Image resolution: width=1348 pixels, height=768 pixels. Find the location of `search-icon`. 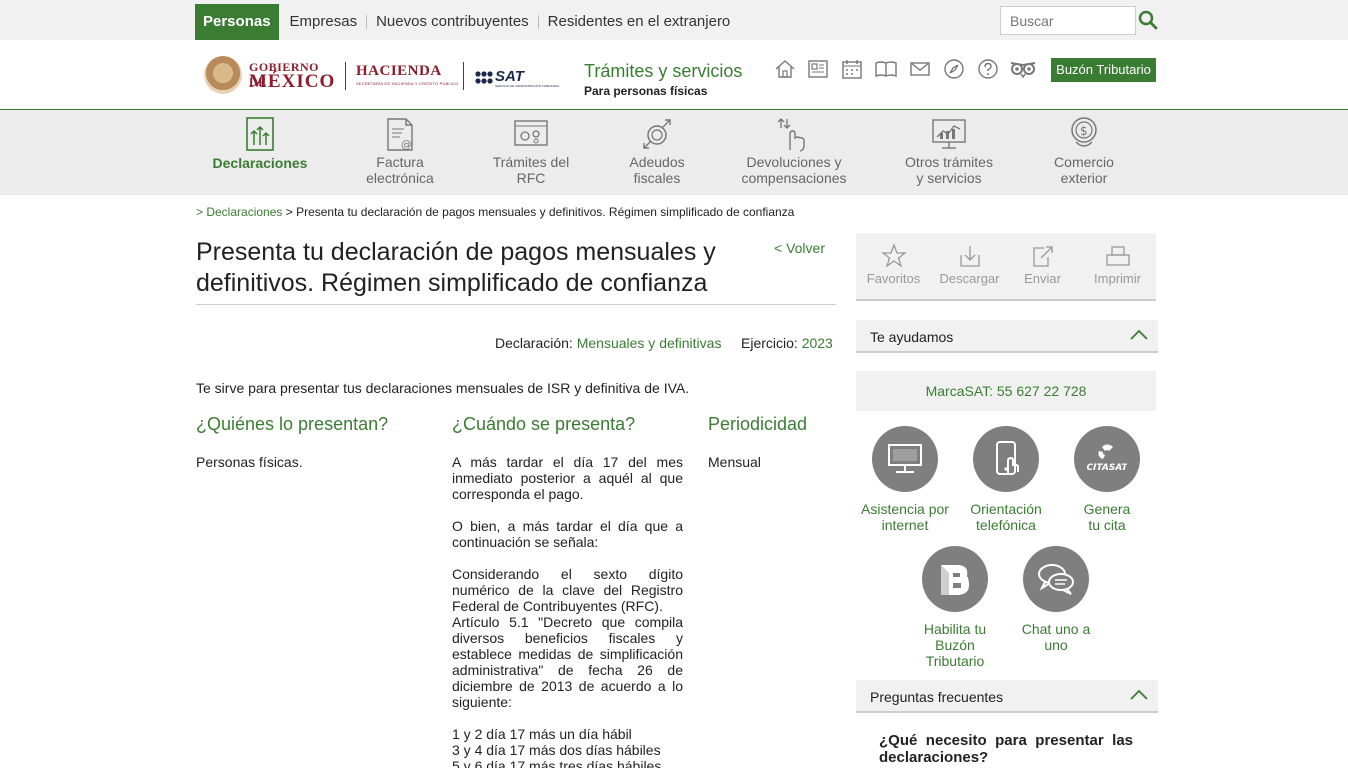

search-icon is located at coordinates (1148, 20).